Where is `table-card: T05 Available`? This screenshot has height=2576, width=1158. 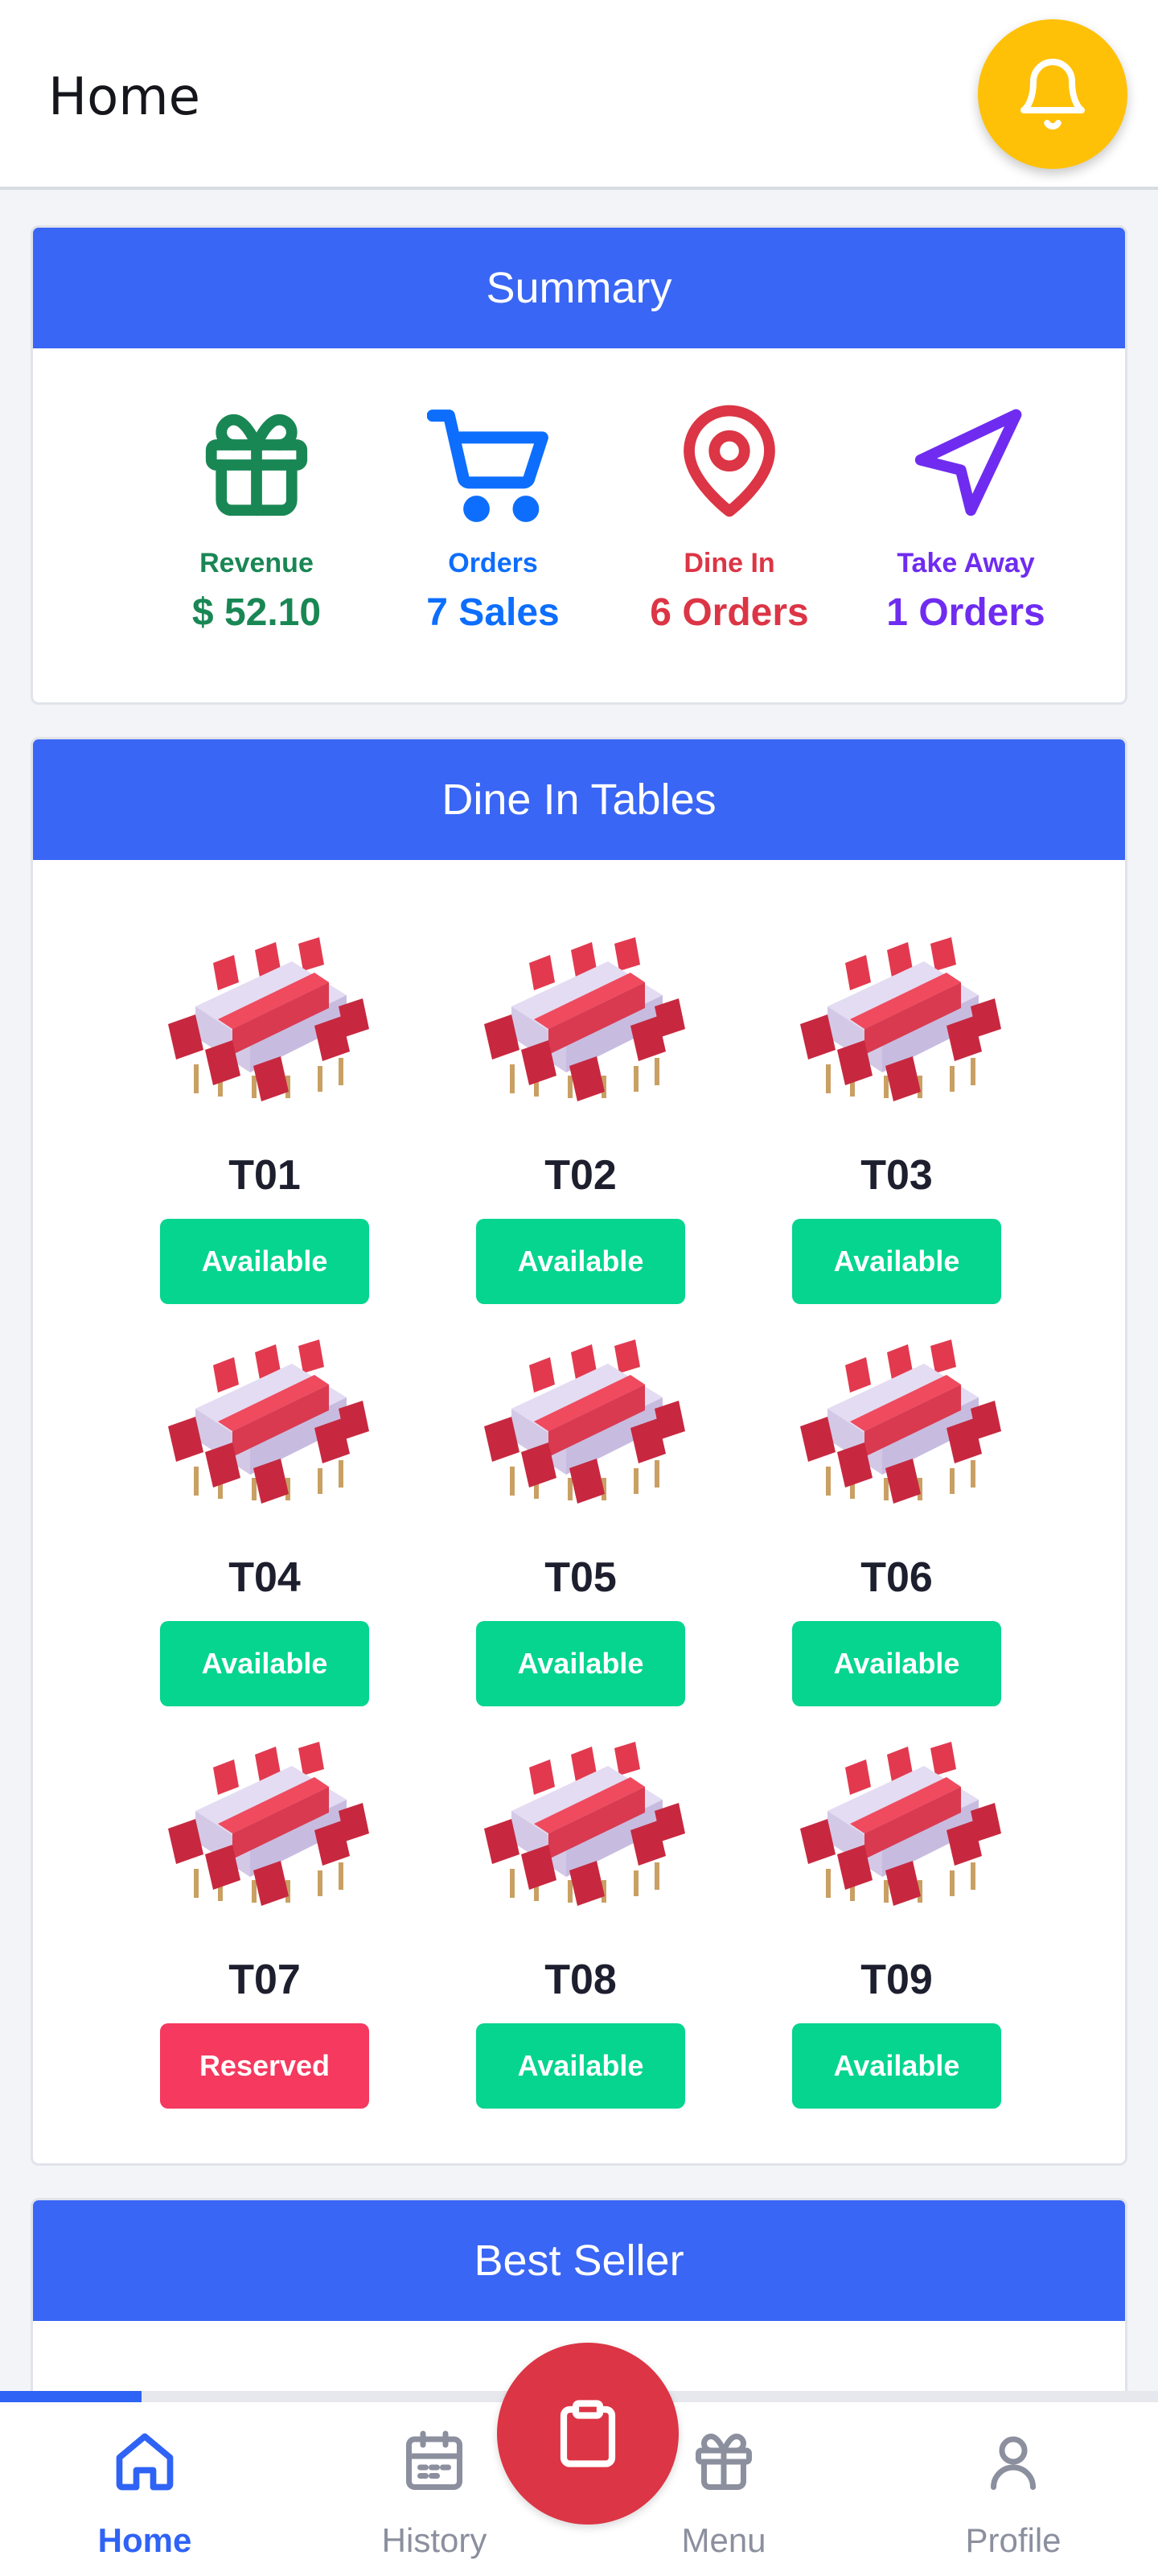
table-card: T05 Available is located at coordinates (580, 1518).